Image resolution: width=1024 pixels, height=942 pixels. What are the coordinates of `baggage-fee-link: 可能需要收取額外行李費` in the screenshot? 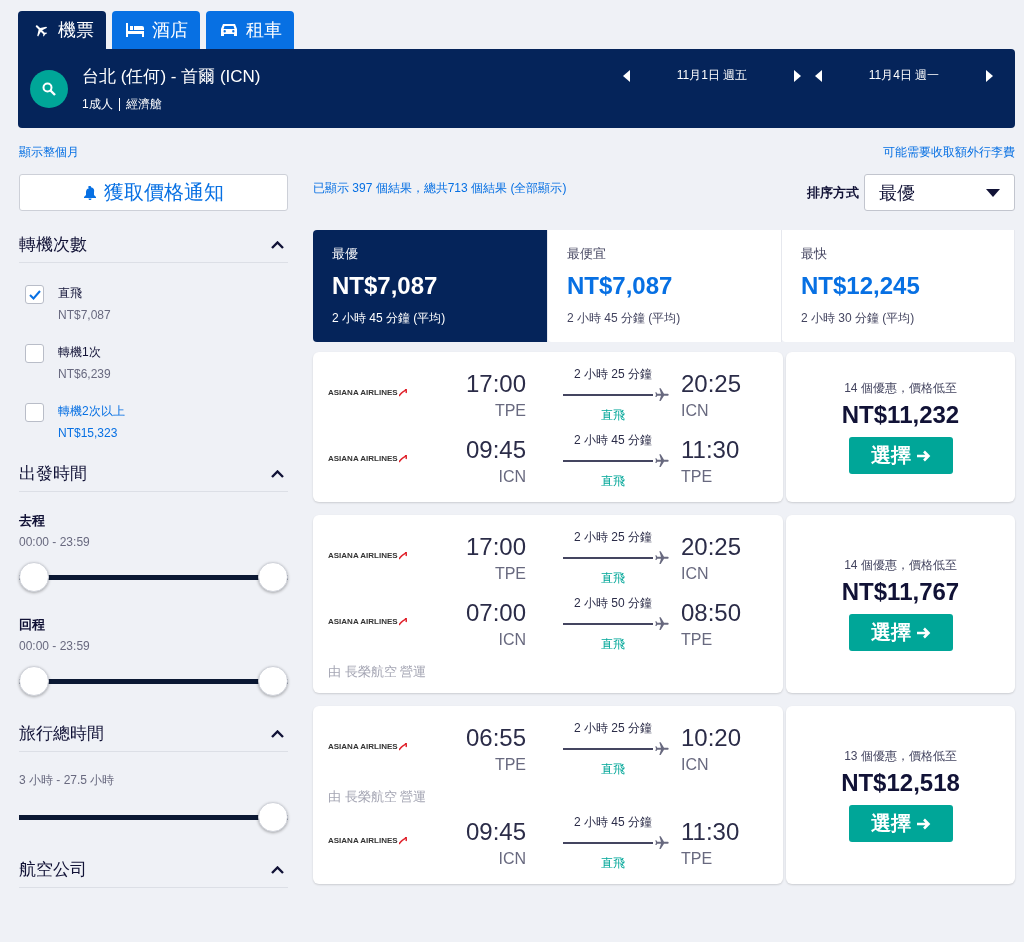 It's located at (949, 152).